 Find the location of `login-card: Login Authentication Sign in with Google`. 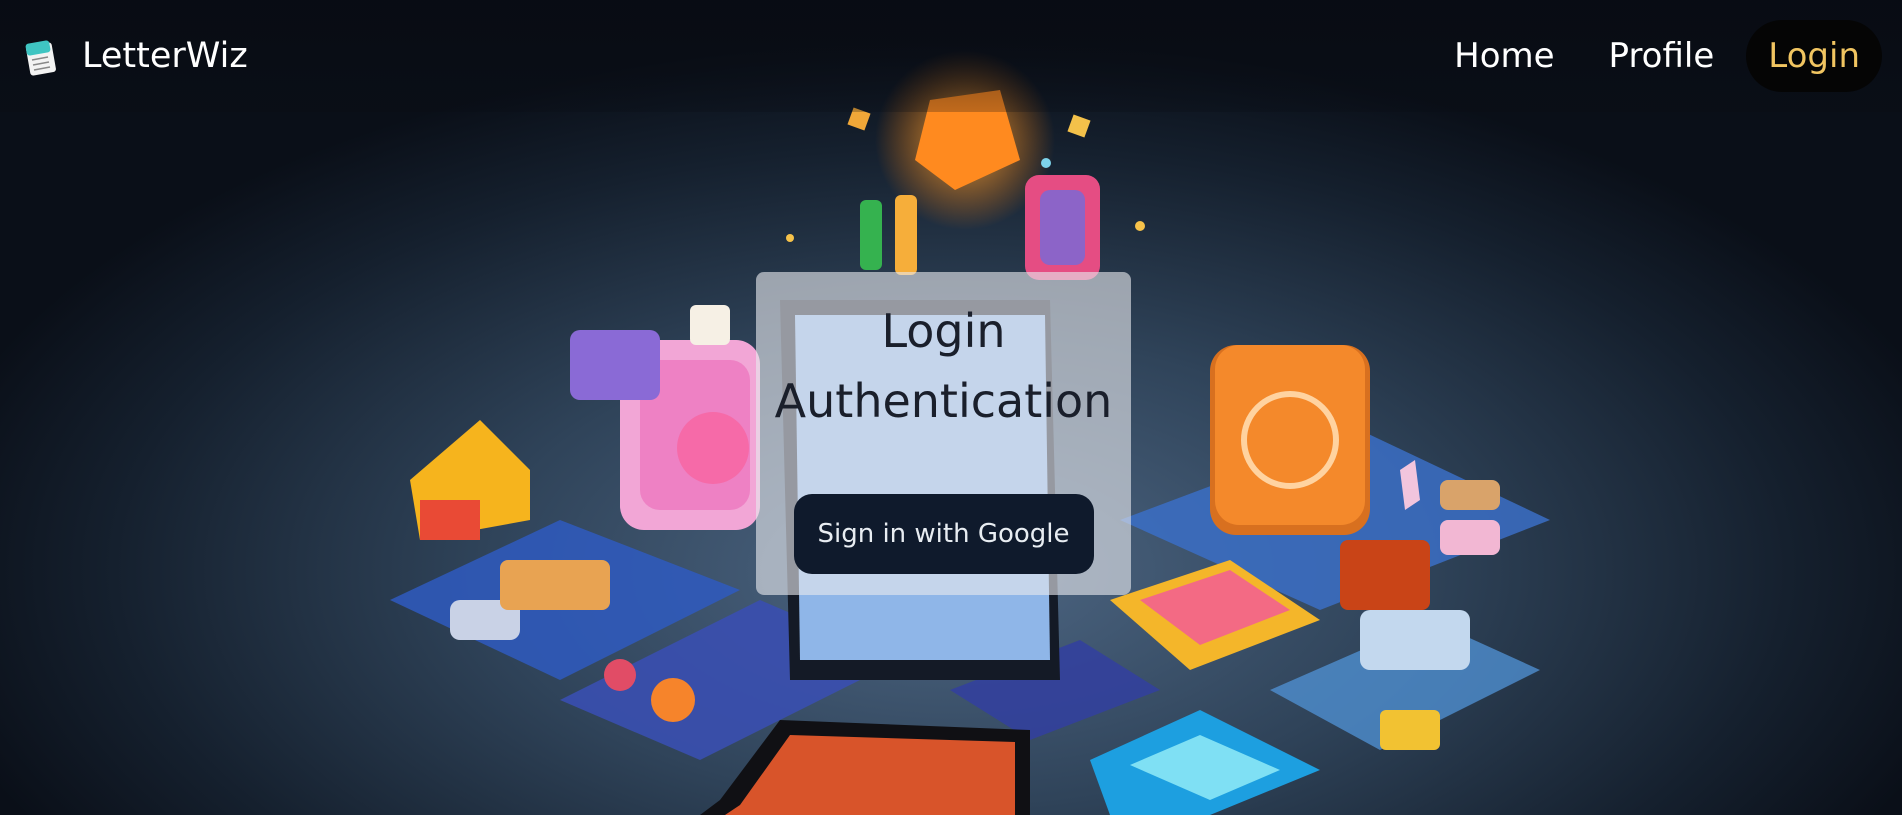

login-card: Login Authentication Sign in with Google is located at coordinates (943, 433).